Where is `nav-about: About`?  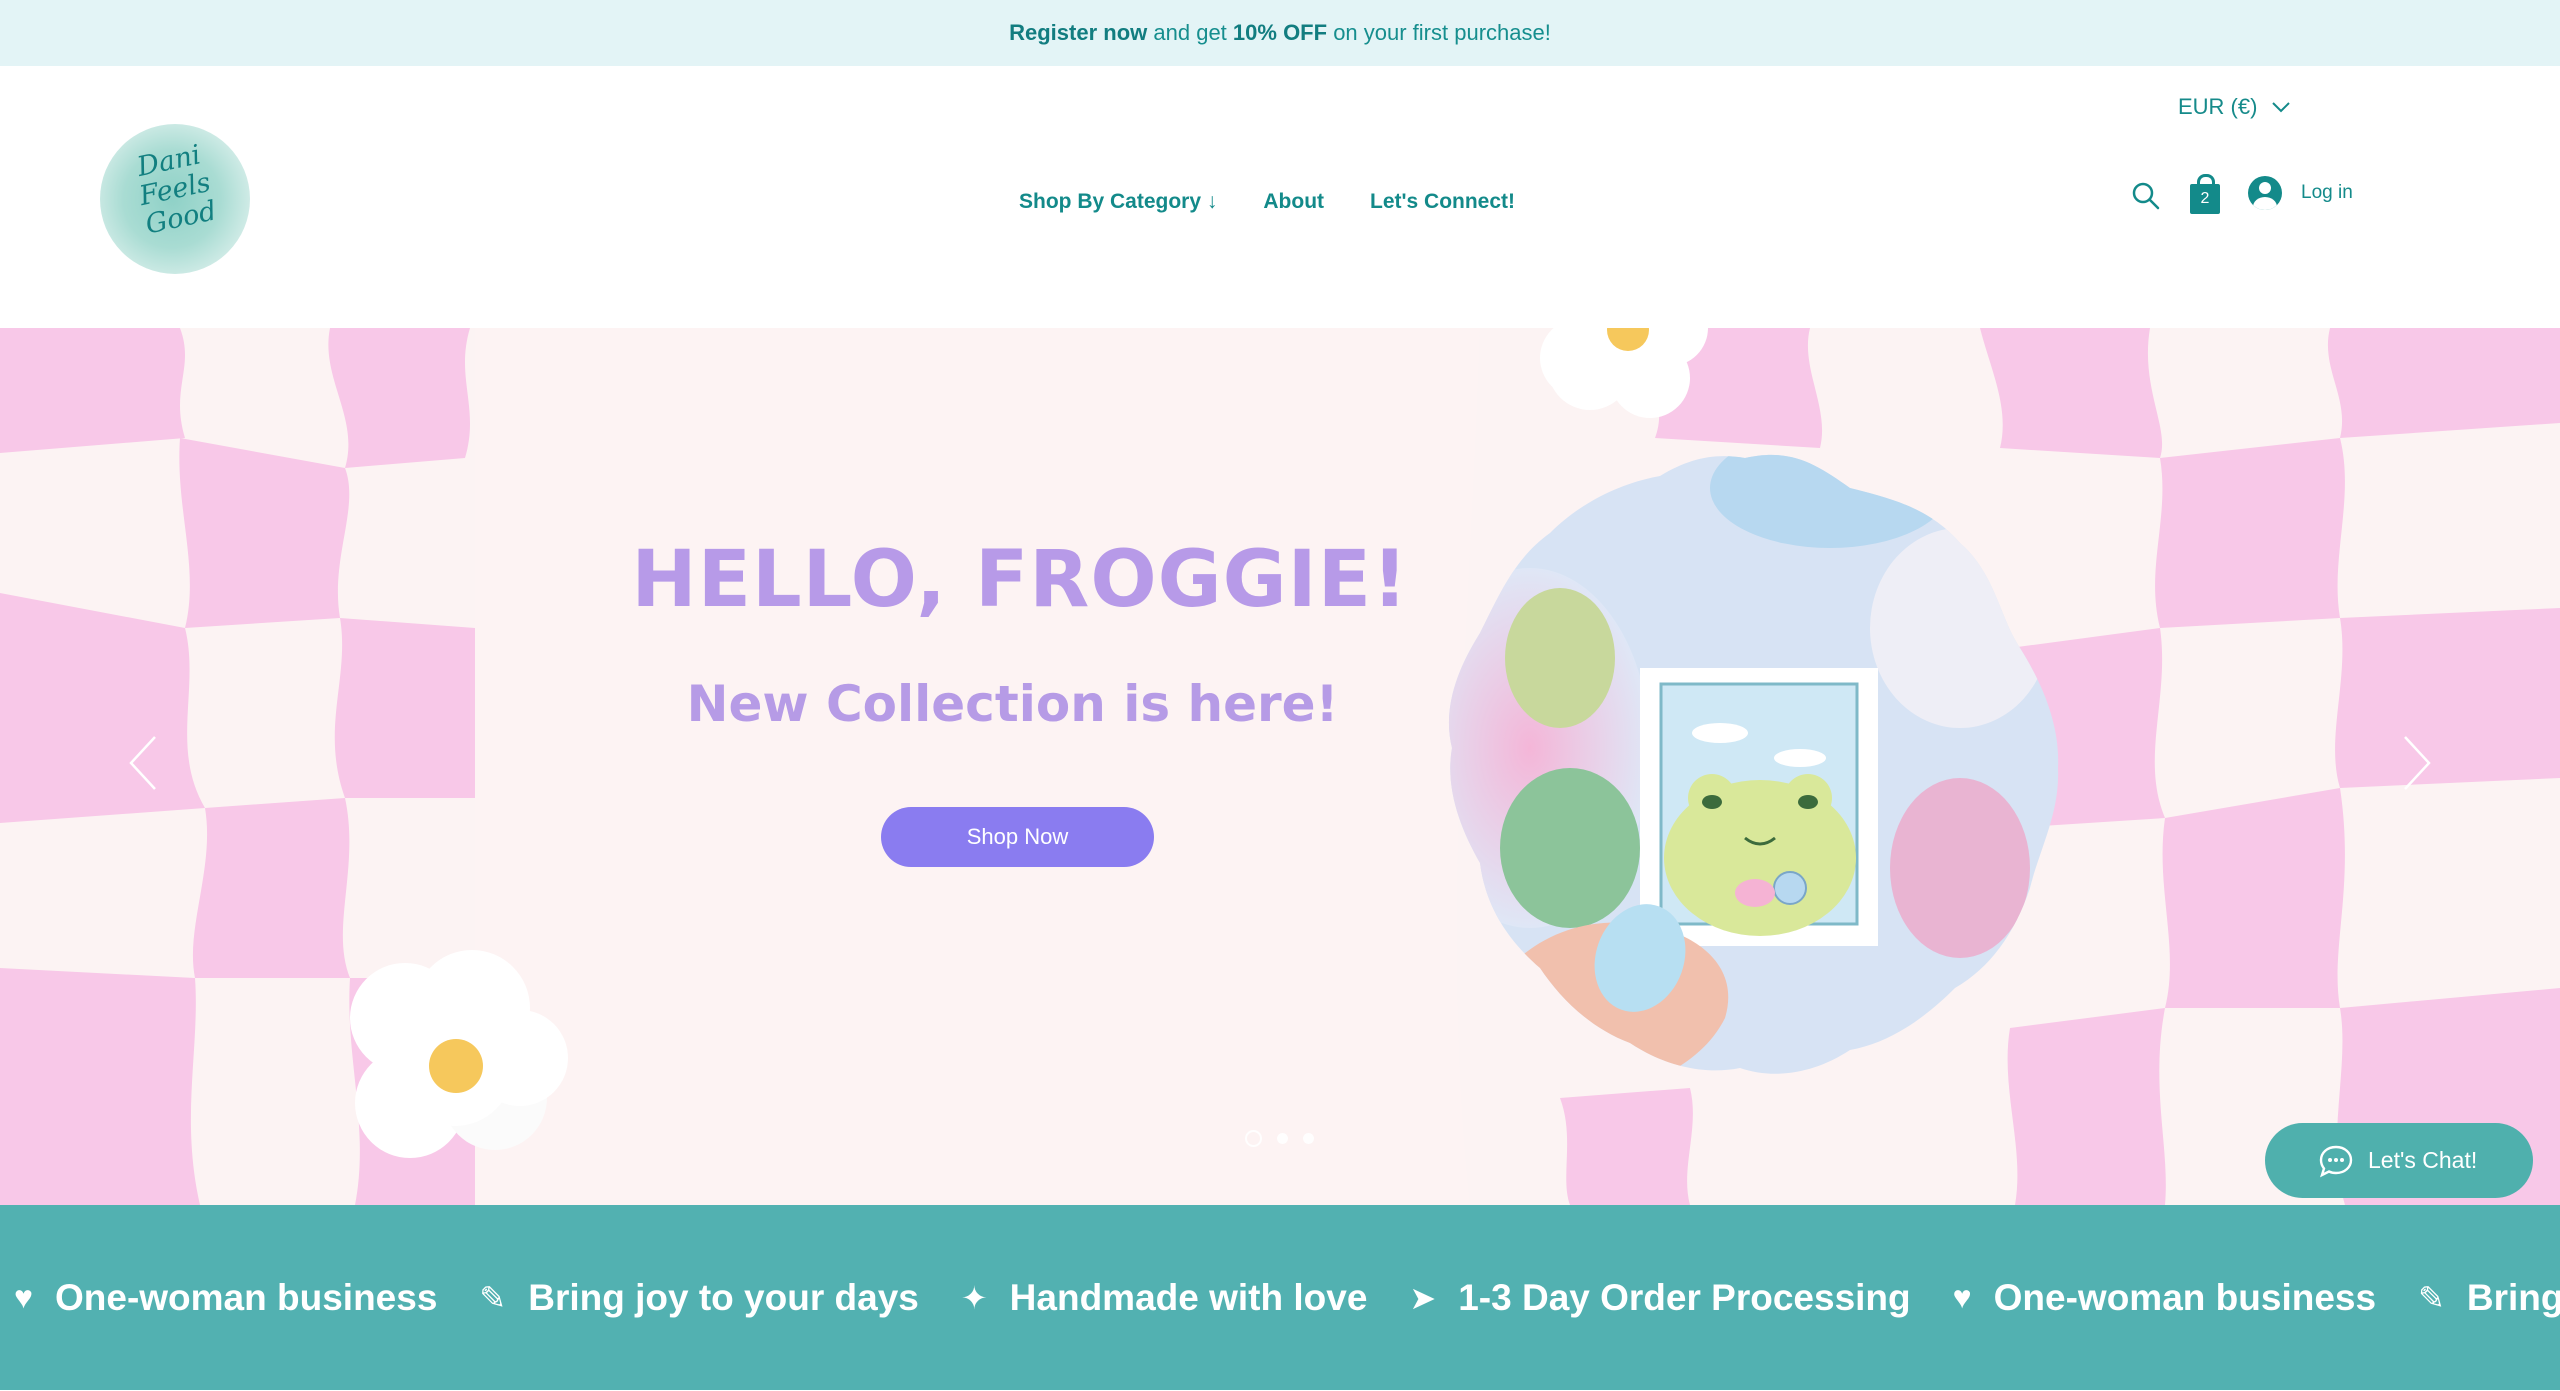
nav-about: About is located at coordinates (1293, 202).